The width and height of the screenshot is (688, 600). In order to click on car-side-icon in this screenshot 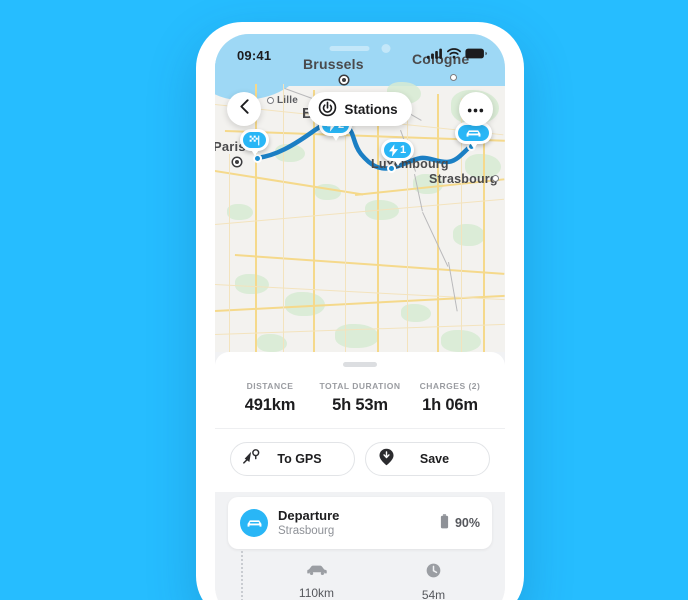, I will do `click(317, 571)`.